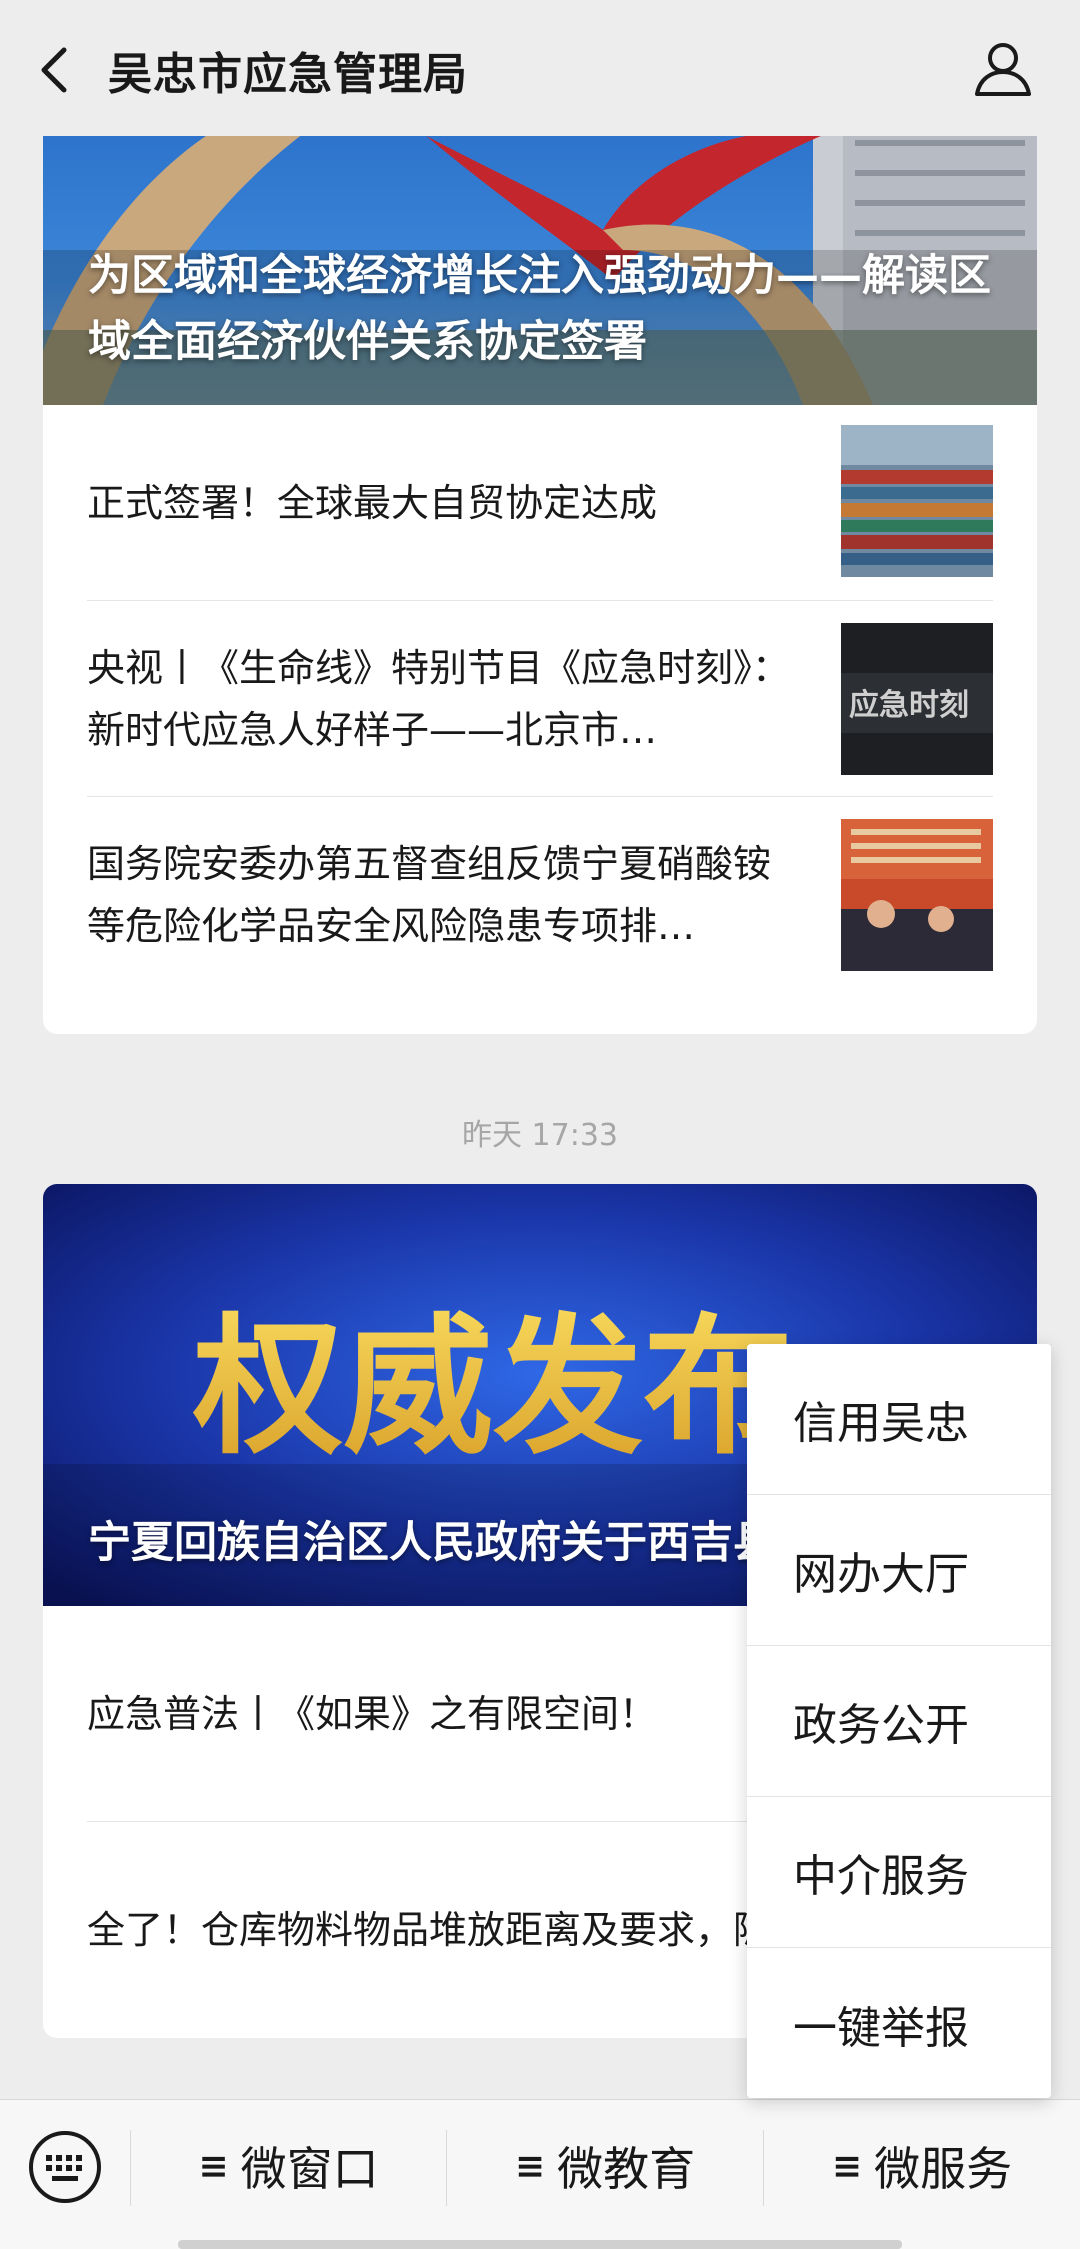 Image resolution: width=1080 pixels, height=2249 pixels. I want to click on keyboard-icon, so click(65, 2167).